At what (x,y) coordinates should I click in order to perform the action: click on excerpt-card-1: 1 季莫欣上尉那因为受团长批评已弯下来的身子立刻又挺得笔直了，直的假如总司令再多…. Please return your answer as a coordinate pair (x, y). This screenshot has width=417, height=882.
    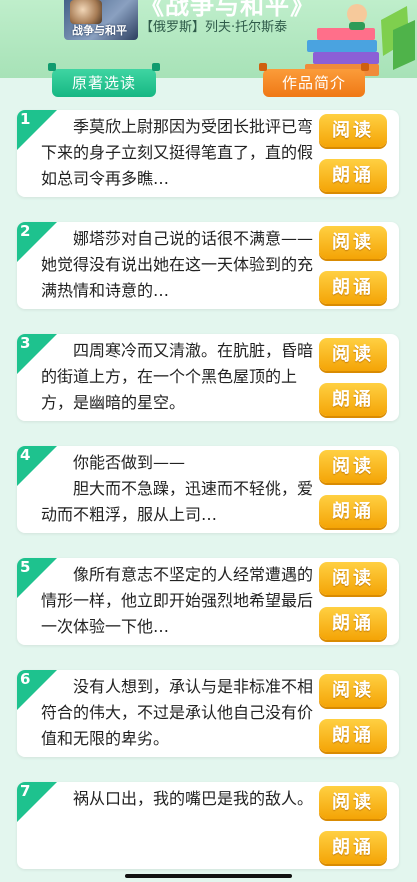
    Looking at the image, I should click on (208, 153).